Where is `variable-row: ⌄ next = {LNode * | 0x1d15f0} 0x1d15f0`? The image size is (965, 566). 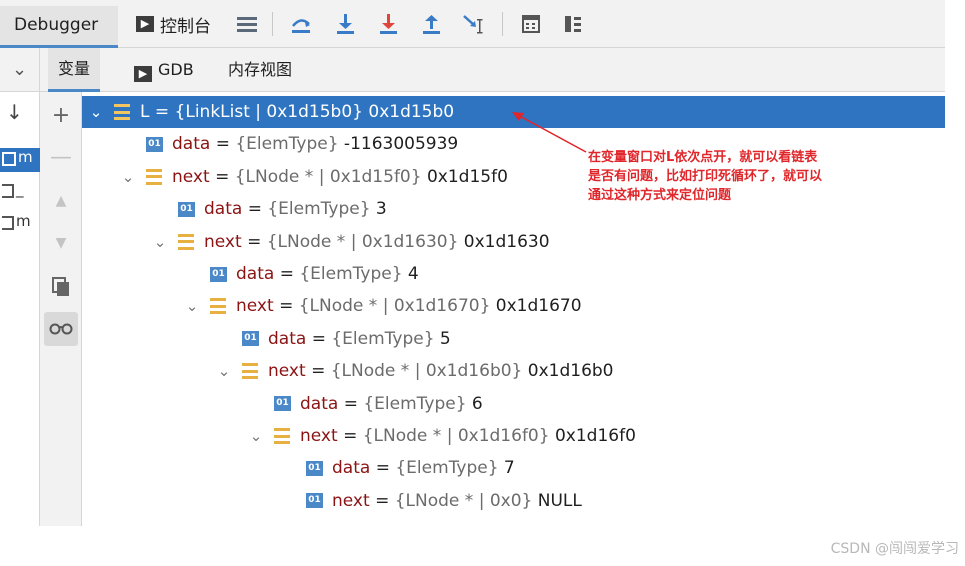 variable-row: ⌄ next = {LNode * | 0x1d15f0} 0x1d15f0 is located at coordinates (313, 177).